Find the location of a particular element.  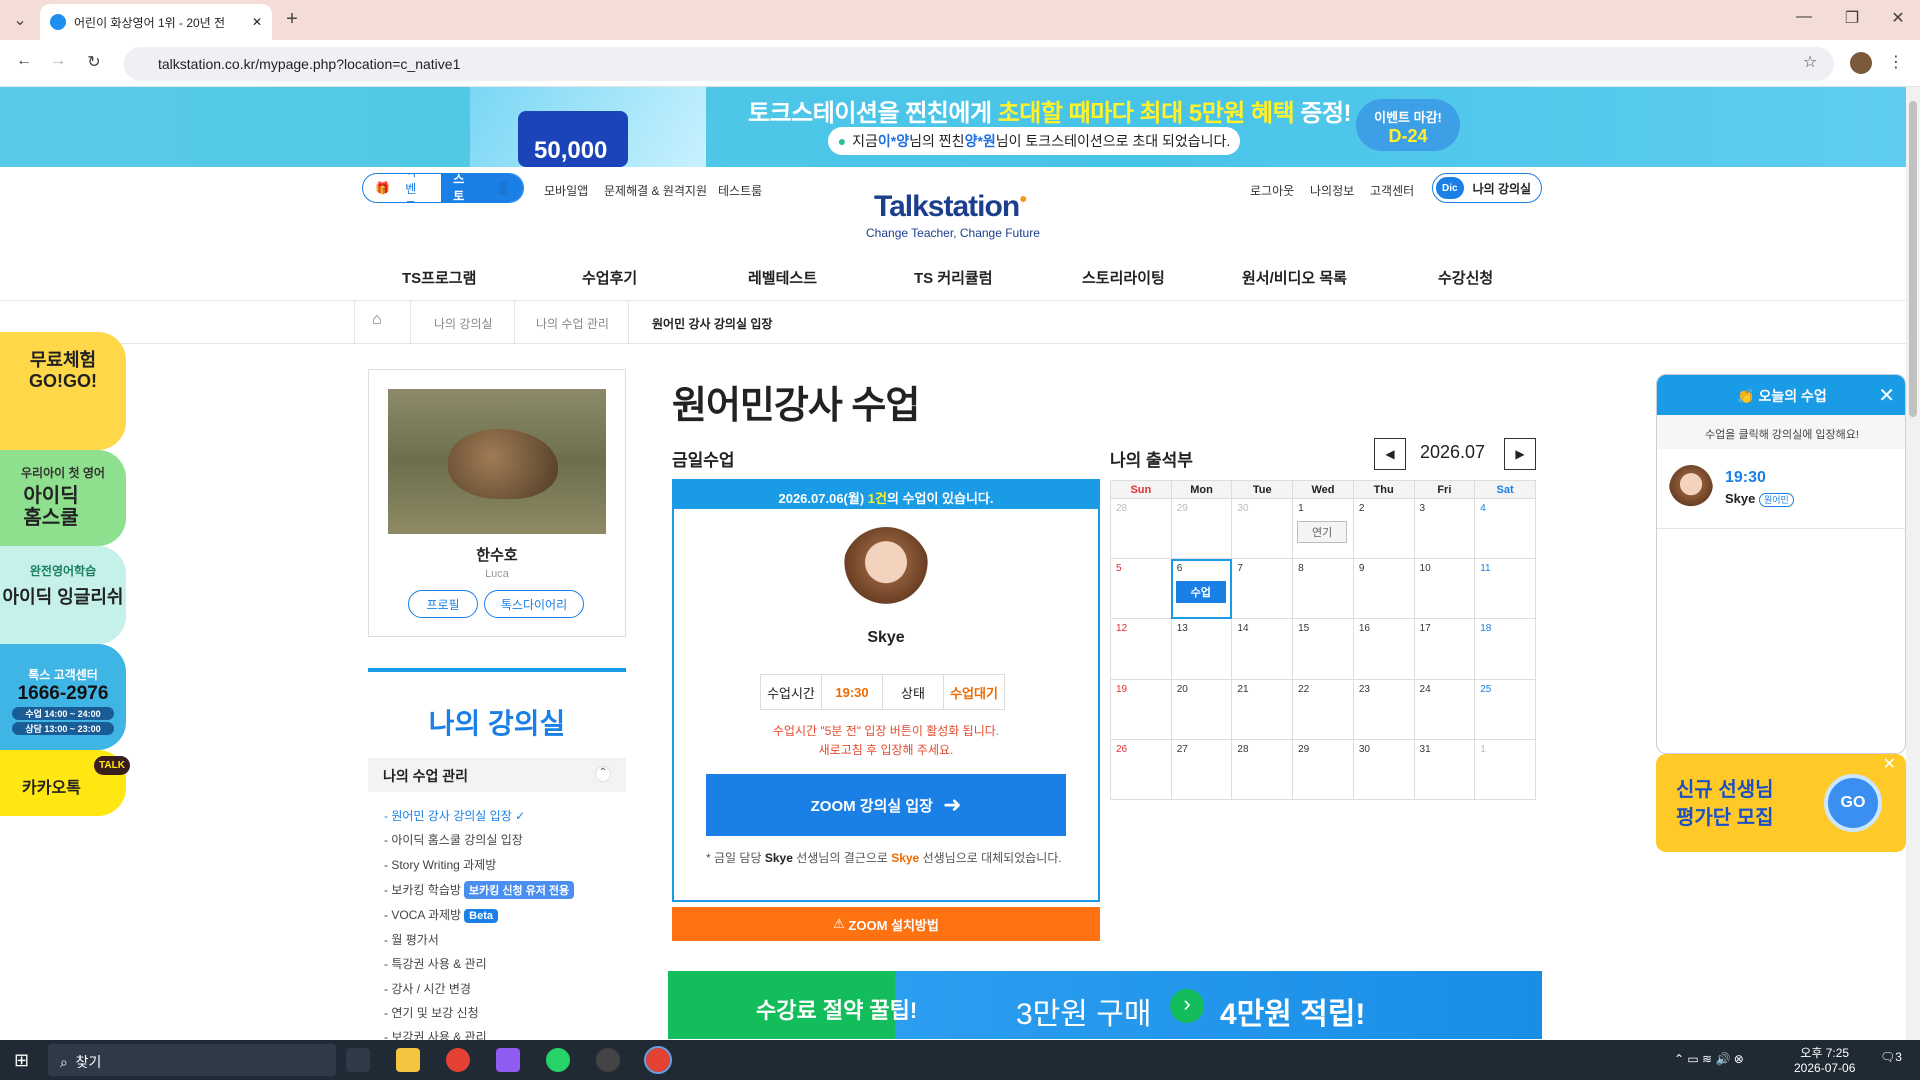

forward-icon: → is located at coordinates (58, 61).